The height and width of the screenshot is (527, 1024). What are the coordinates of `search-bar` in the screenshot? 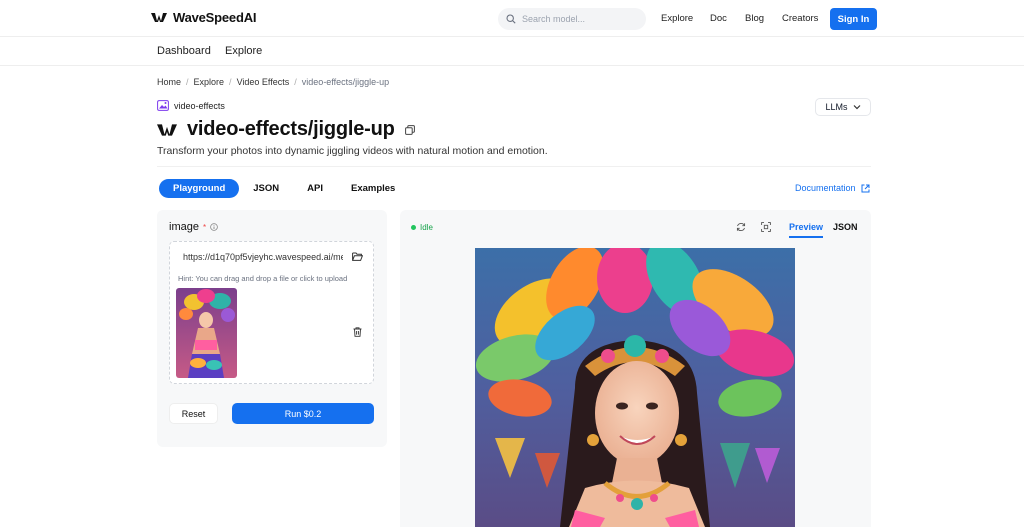 It's located at (572, 19).